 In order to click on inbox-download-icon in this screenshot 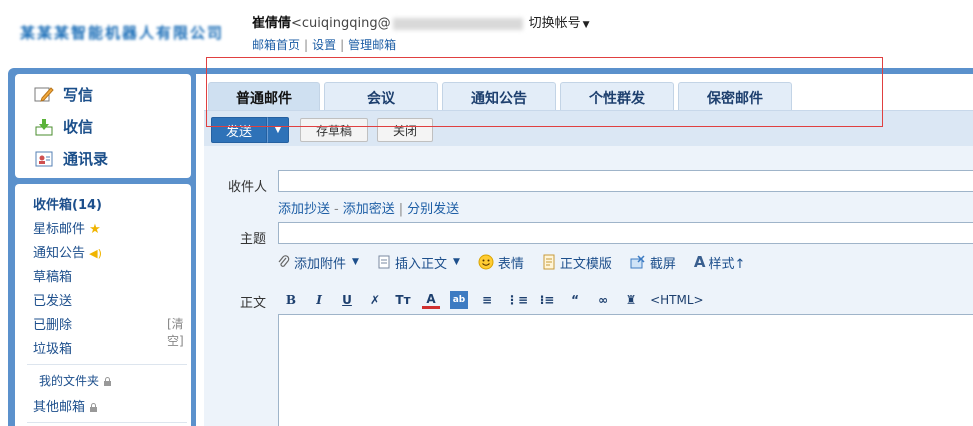, I will do `click(44, 127)`.